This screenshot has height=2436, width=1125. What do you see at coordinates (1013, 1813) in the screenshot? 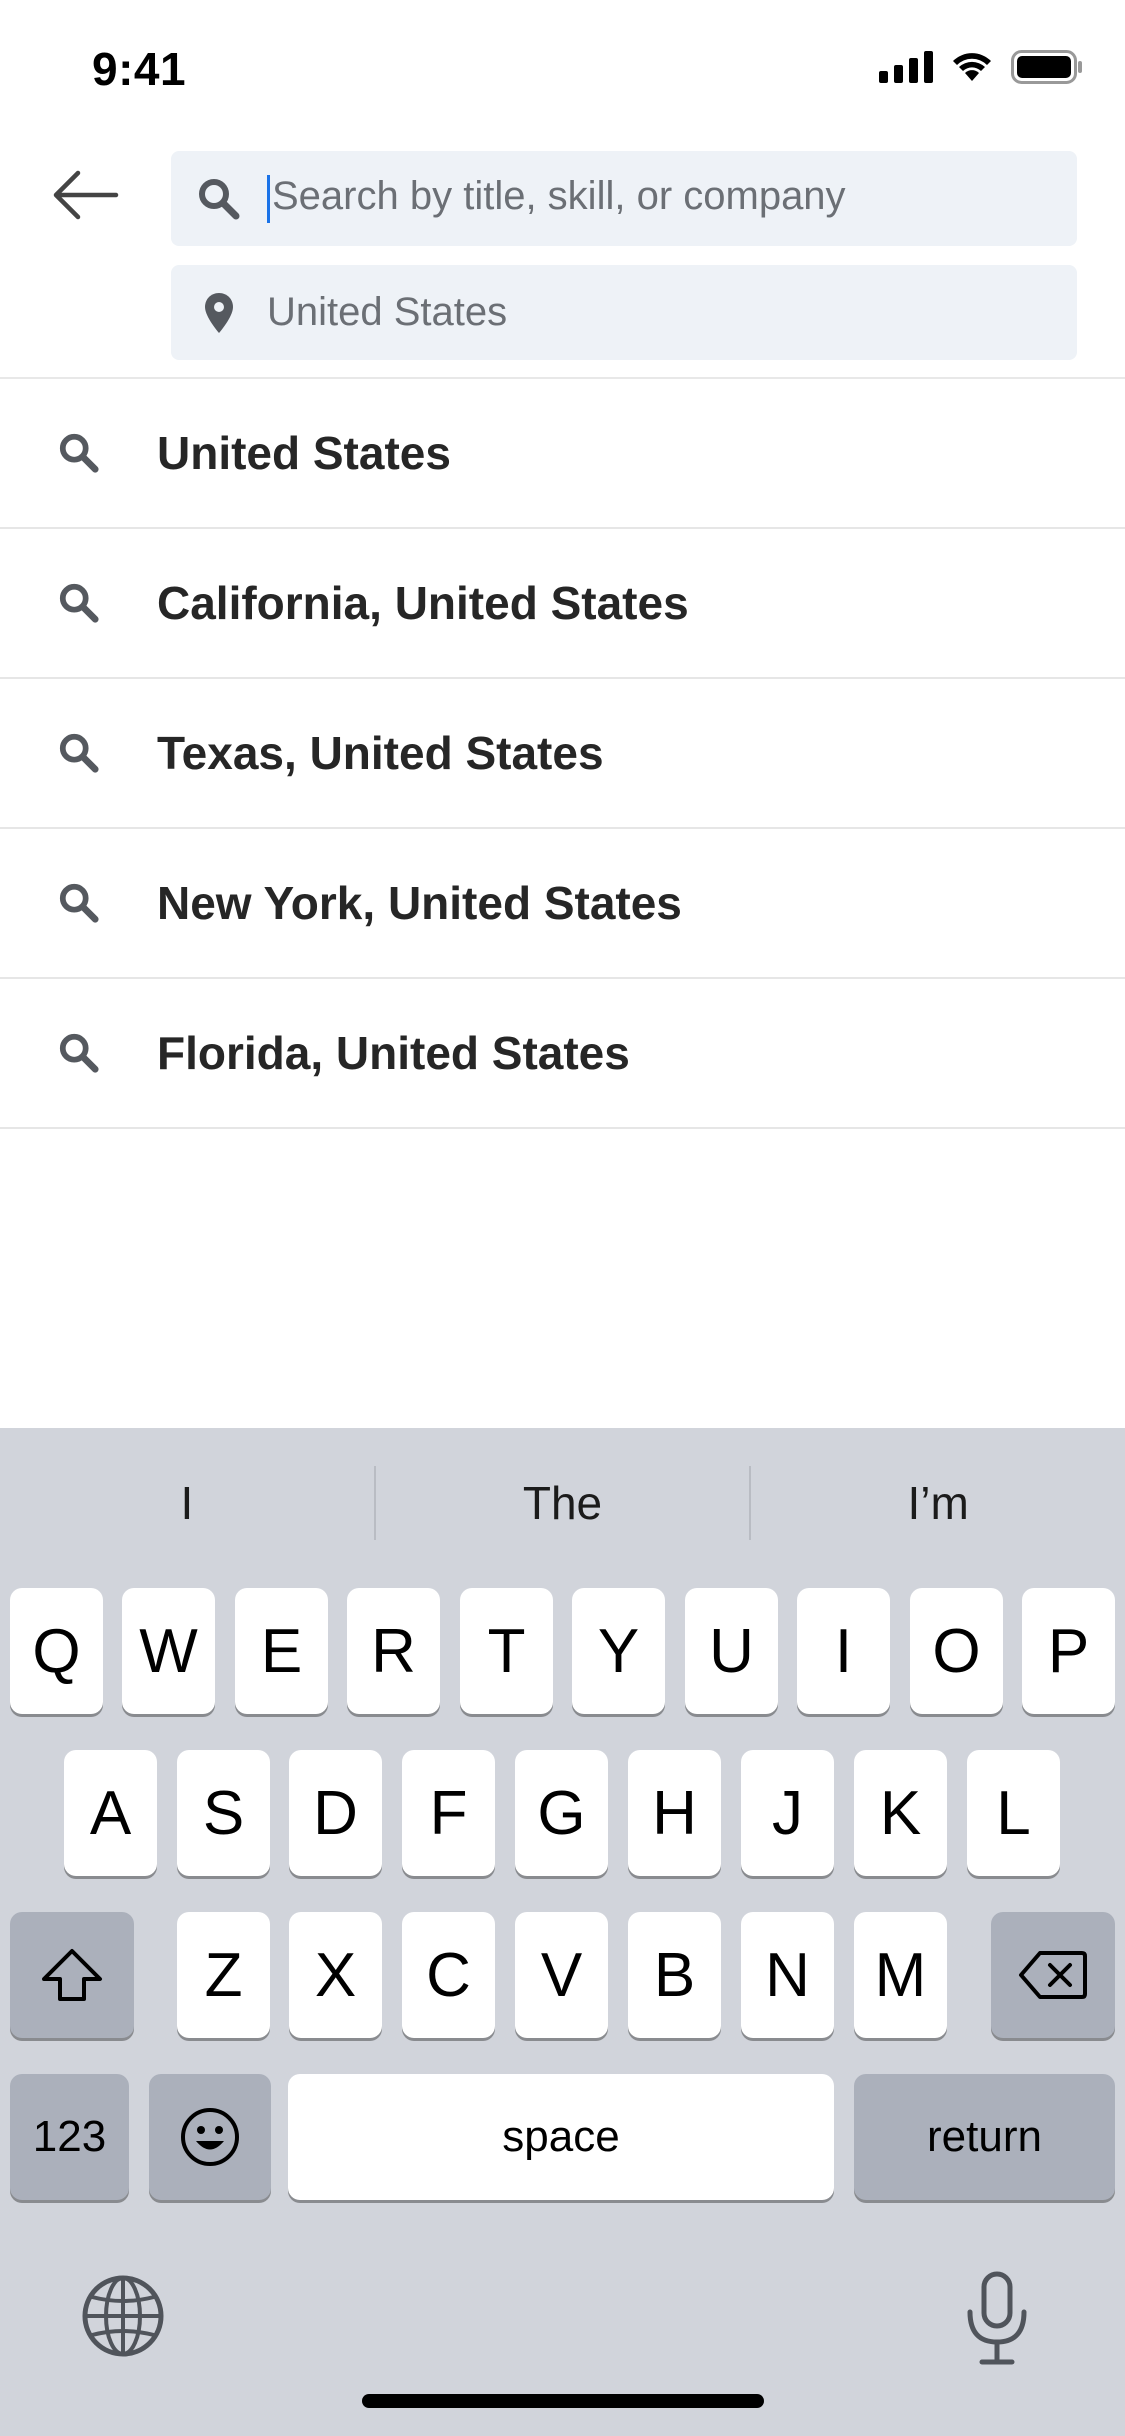
I see `key-l: L` at bounding box center [1013, 1813].